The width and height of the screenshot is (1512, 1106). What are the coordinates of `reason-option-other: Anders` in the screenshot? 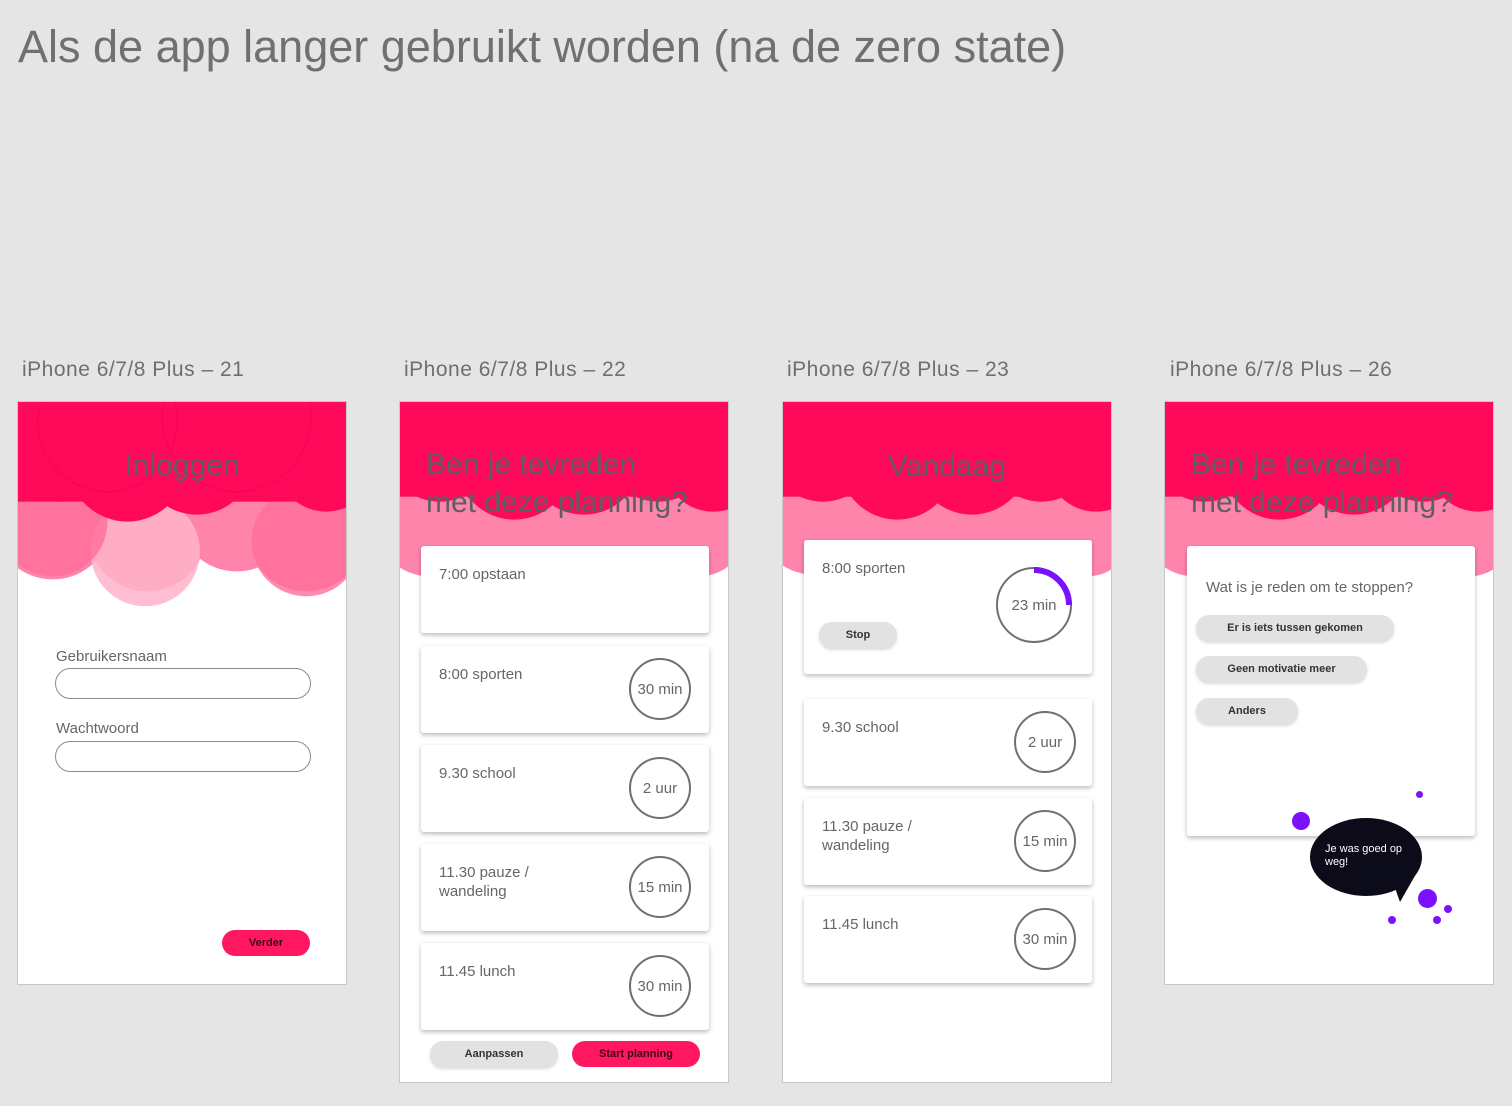 It's located at (1247, 711).